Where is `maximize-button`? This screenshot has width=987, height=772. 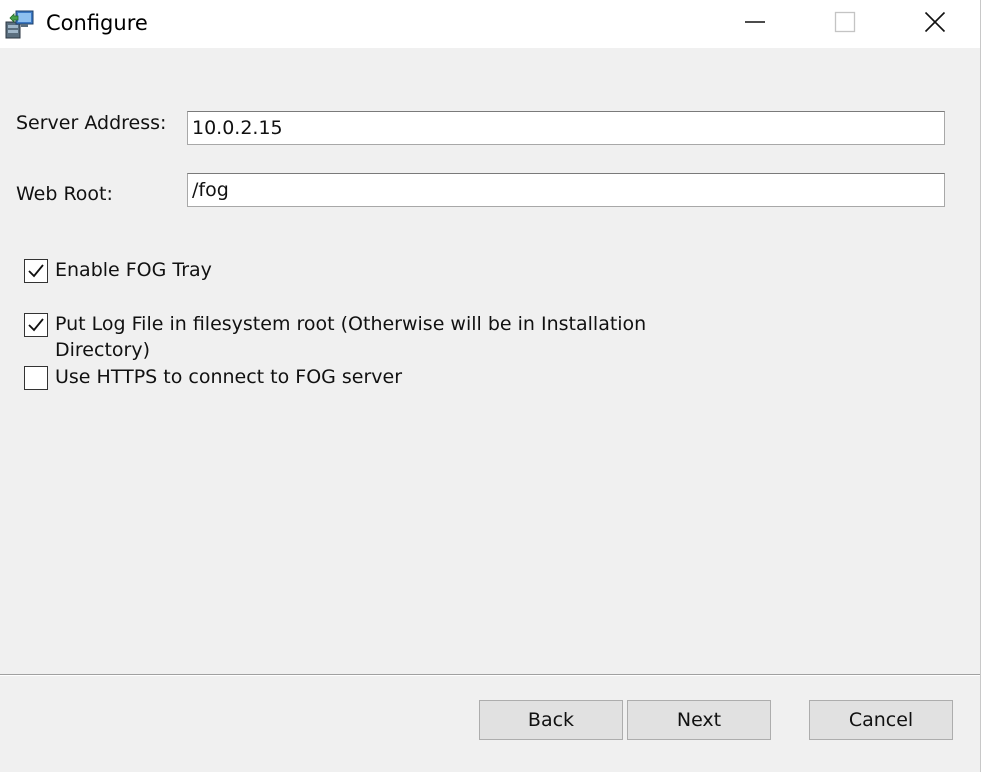 maximize-button is located at coordinates (845, 24).